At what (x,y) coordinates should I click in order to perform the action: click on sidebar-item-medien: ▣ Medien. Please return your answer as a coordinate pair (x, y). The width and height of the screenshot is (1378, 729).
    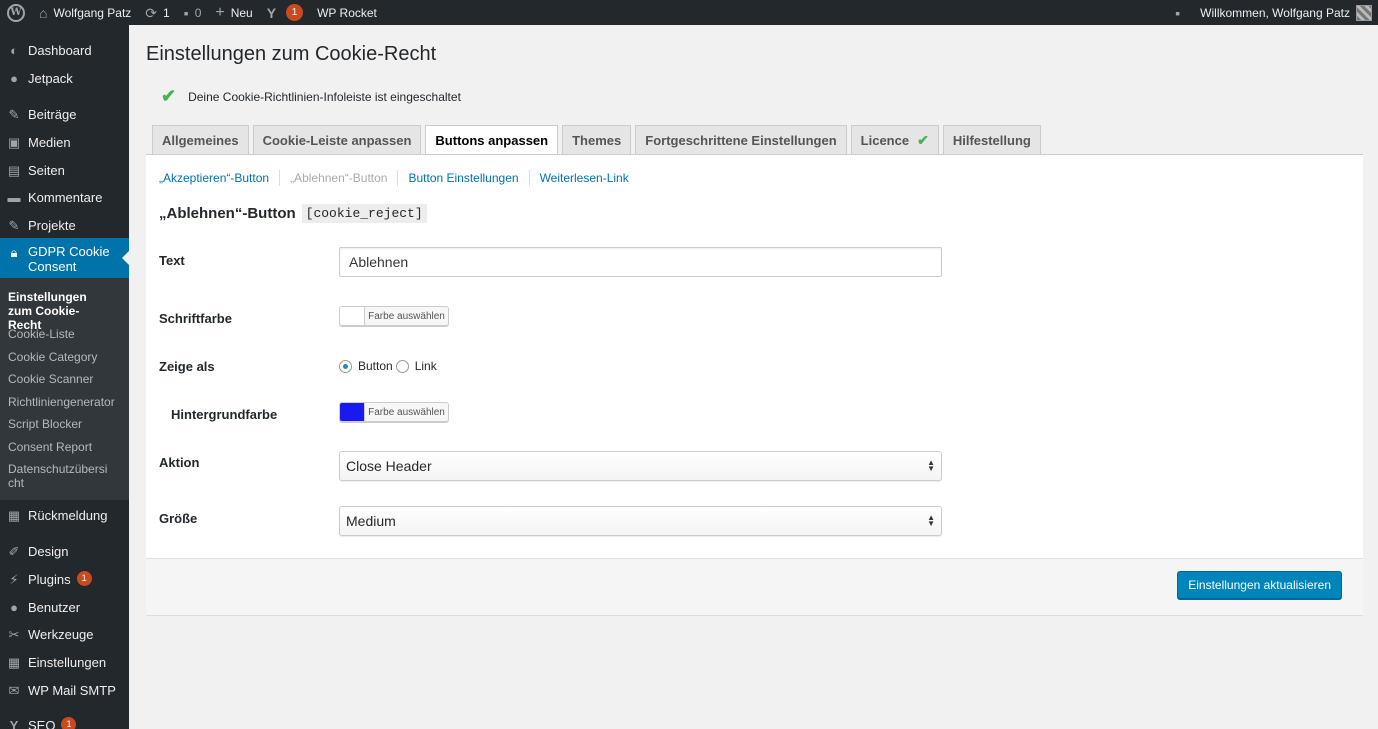
    Looking at the image, I should click on (64, 142).